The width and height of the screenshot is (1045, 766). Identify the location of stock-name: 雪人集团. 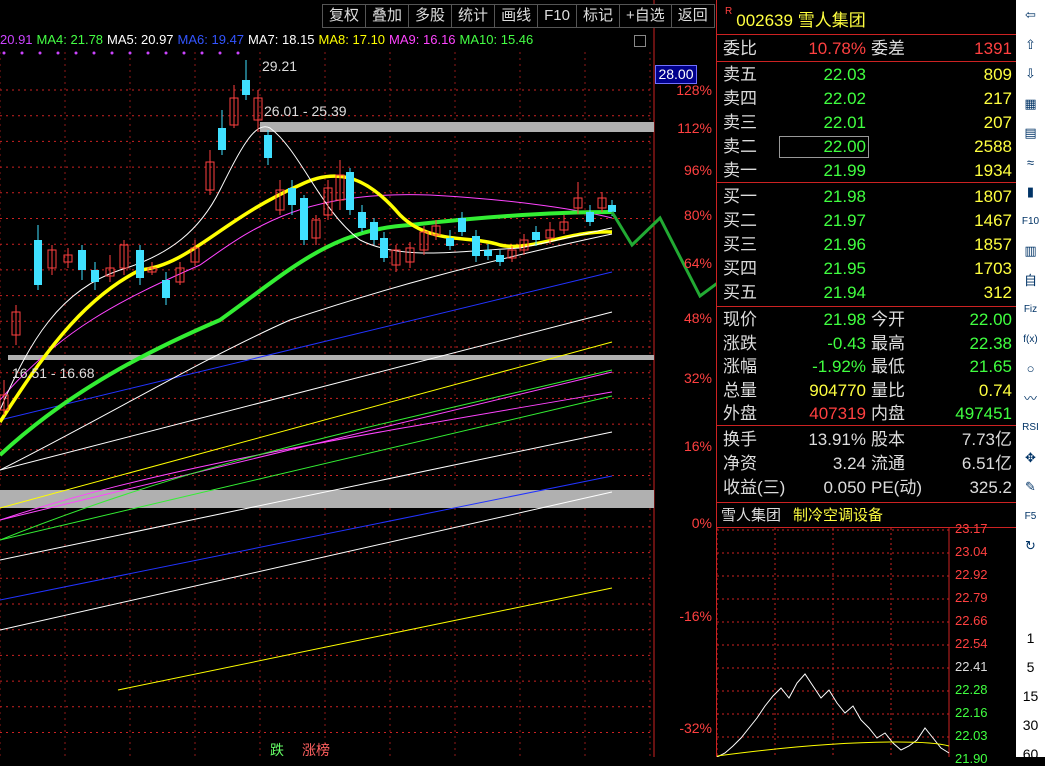
(831, 20).